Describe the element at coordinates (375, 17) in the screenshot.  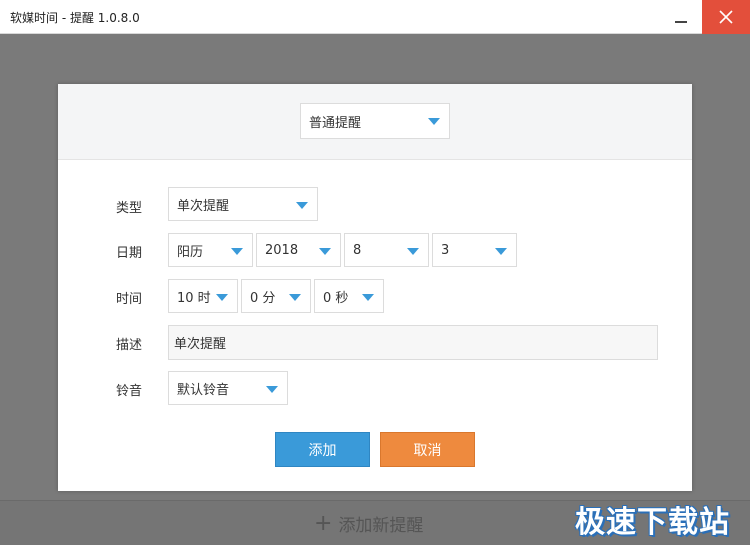
I see `title-bar: 软媒时间 - 提醒 1.0.8.0` at that location.